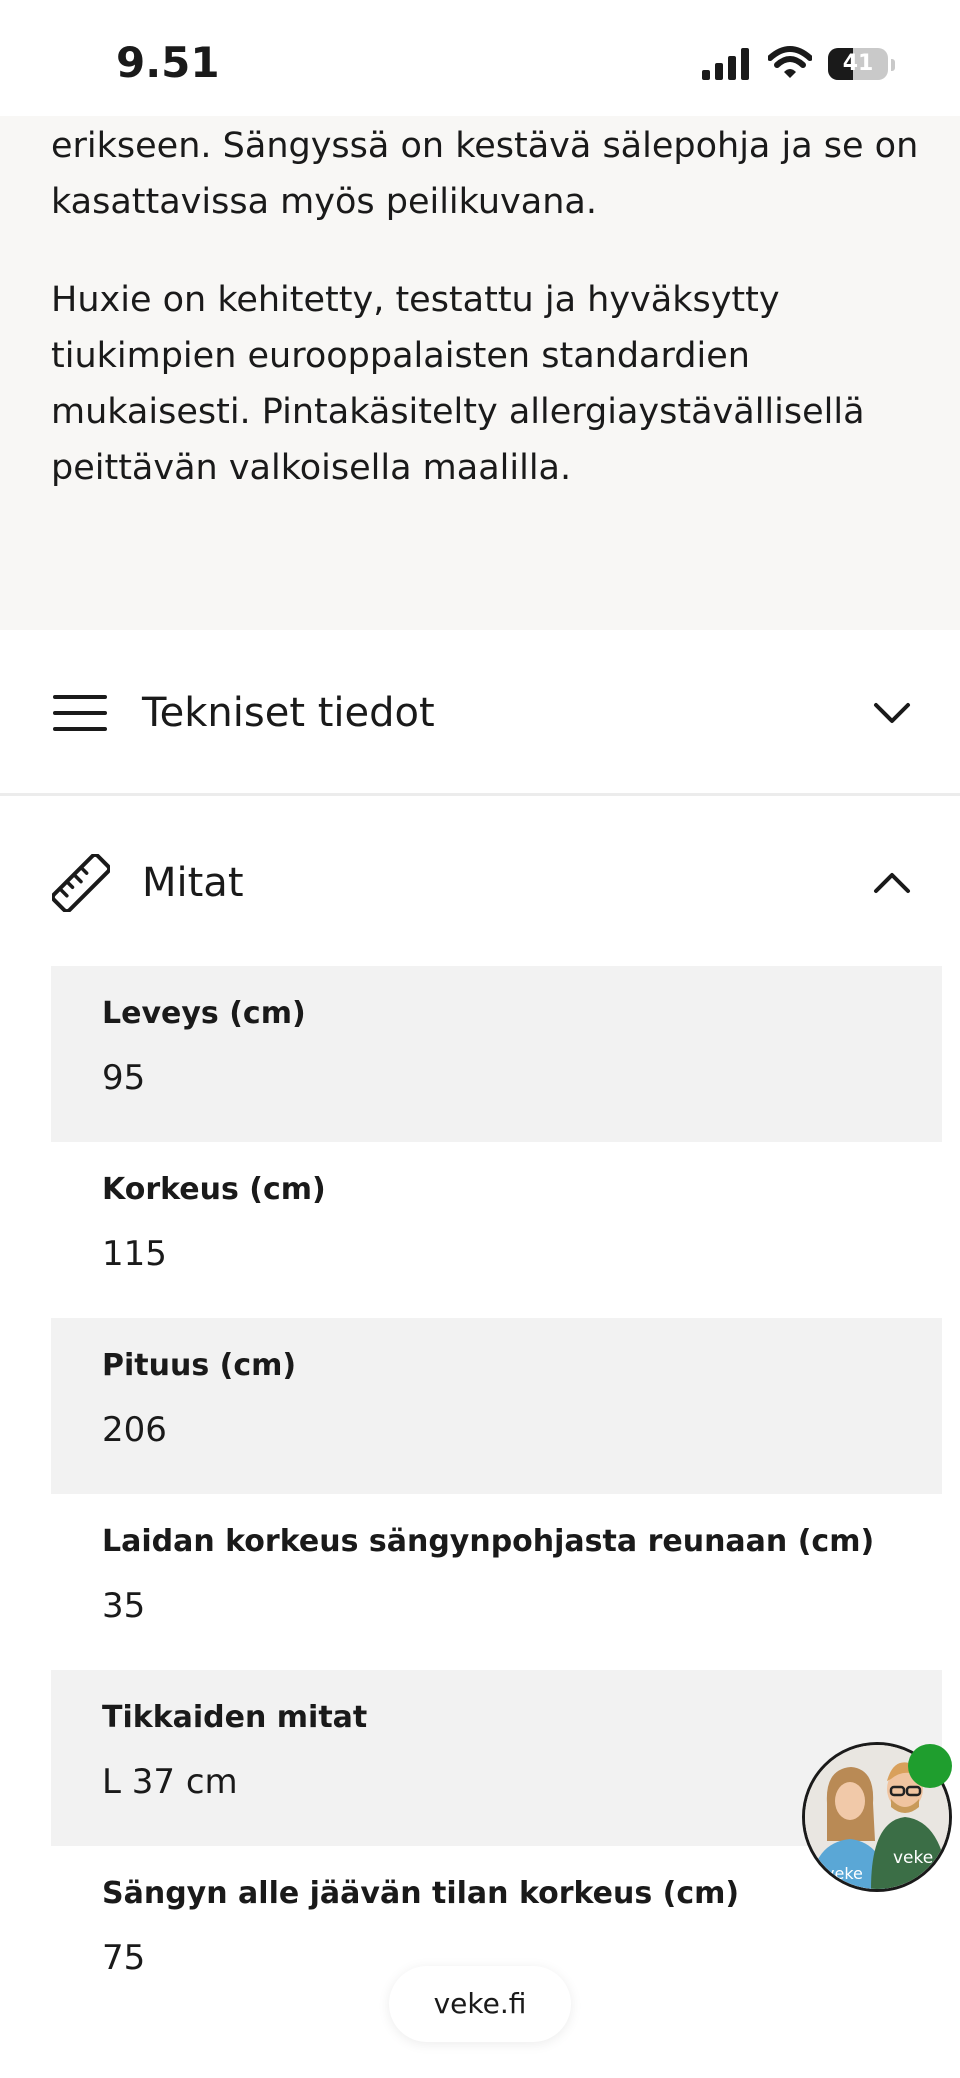 The width and height of the screenshot is (960, 2078). Describe the element at coordinates (421, 1893) in the screenshot. I see `dimension-label: Sängyn alle jäävän tilan korkeus (cm)` at that location.